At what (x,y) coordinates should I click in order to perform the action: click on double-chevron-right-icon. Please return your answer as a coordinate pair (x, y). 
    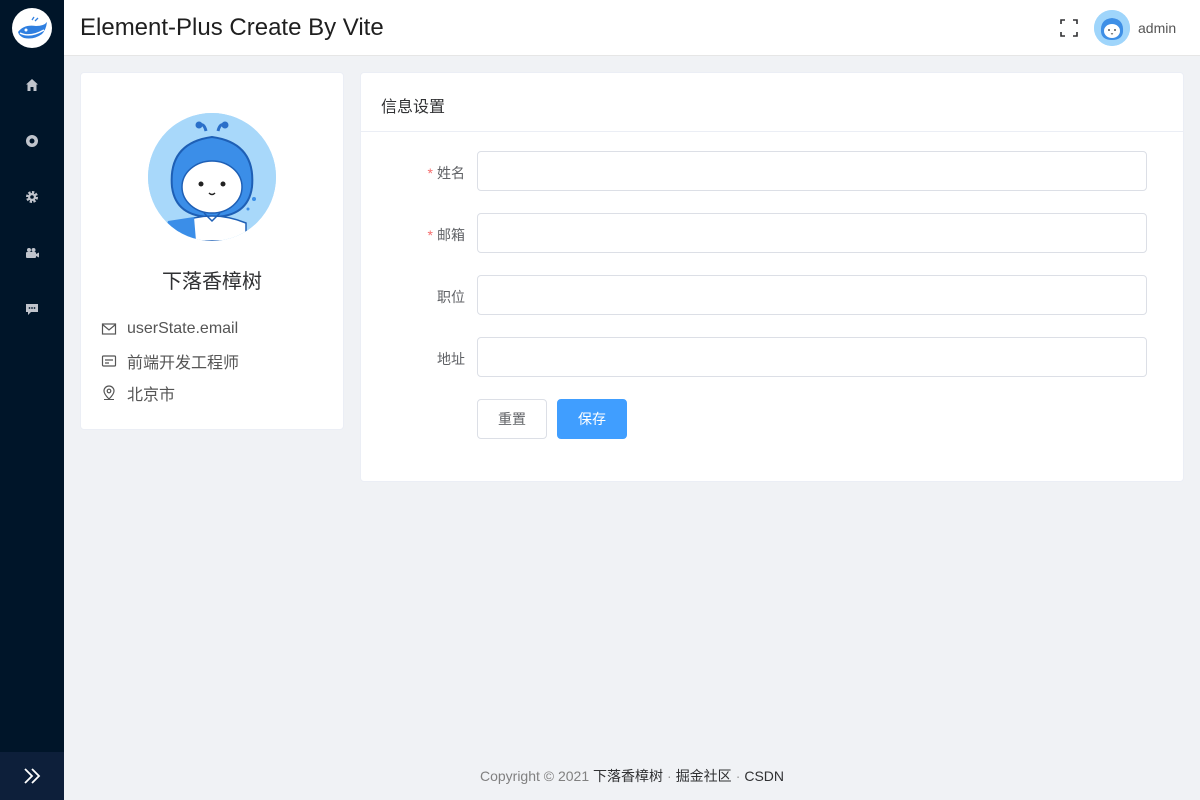
    Looking at the image, I should click on (32, 776).